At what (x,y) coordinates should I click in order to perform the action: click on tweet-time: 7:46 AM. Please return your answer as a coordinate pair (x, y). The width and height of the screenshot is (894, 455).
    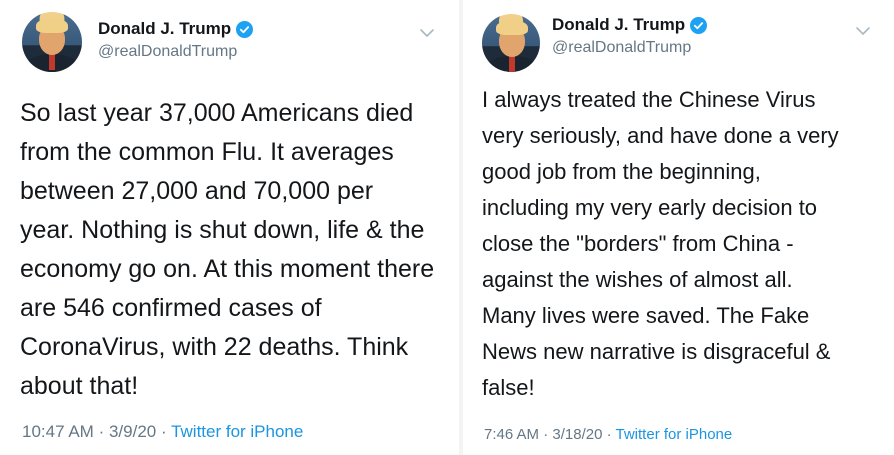
    Looking at the image, I should click on (511, 434).